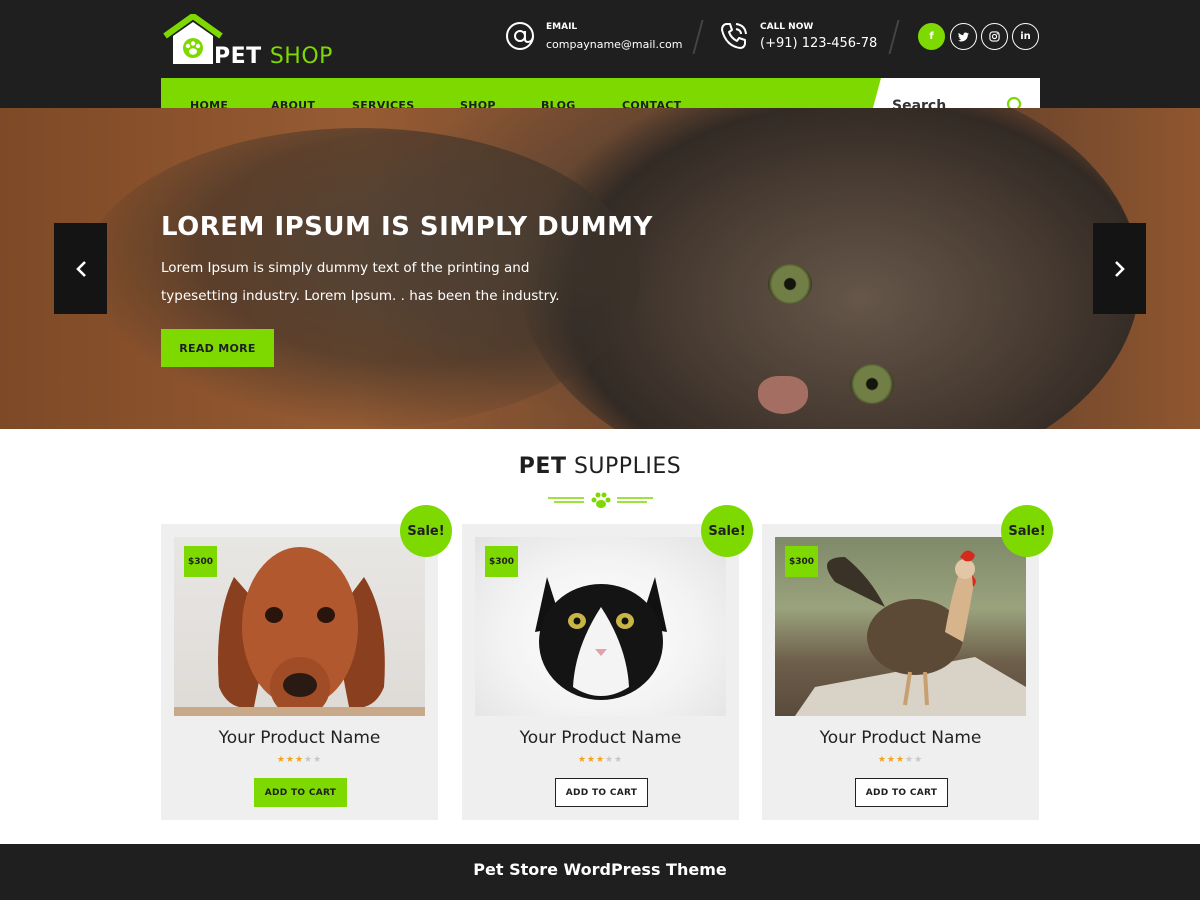 The width and height of the screenshot is (1200, 900). Describe the element at coordinates (900, 626) in the screenshot. I see `rooster-photo: $300` at that location.